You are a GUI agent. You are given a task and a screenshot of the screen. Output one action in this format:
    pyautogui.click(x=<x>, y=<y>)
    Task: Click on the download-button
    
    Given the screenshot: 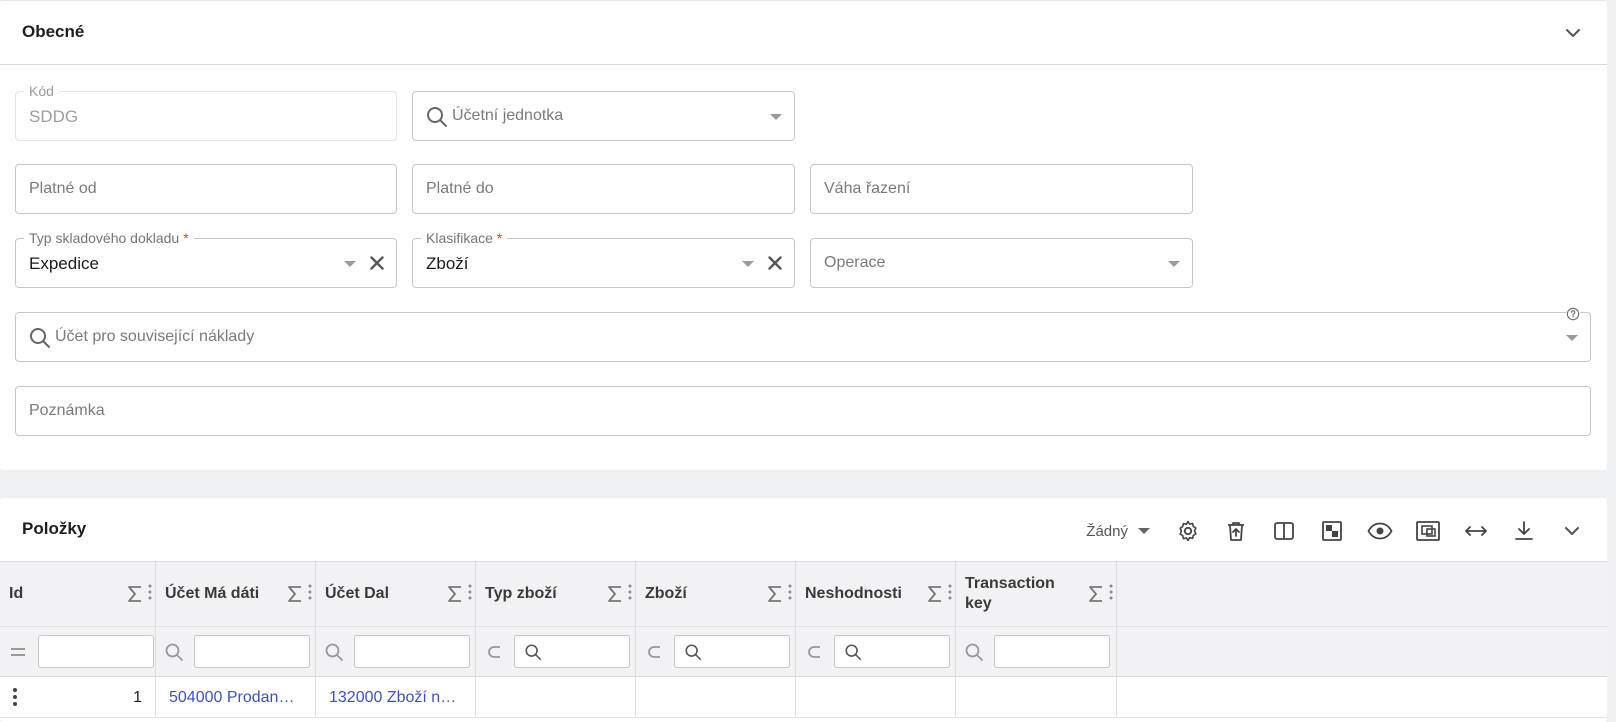 What is the action you would take?
    pyautogui.click(x=1524, y=531)
    